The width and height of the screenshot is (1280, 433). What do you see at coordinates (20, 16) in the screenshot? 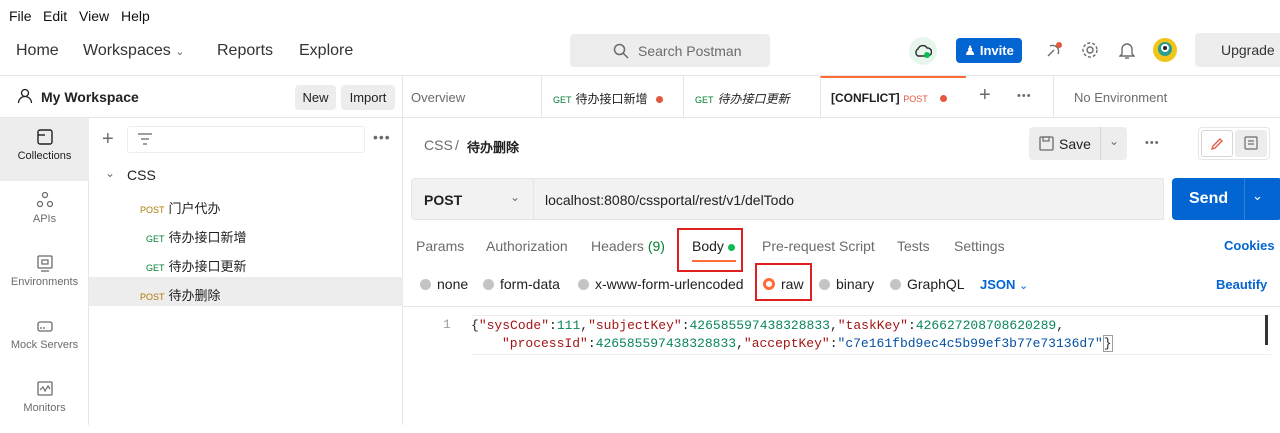
I see `menu-file: File` at bounding box center [20, 16].